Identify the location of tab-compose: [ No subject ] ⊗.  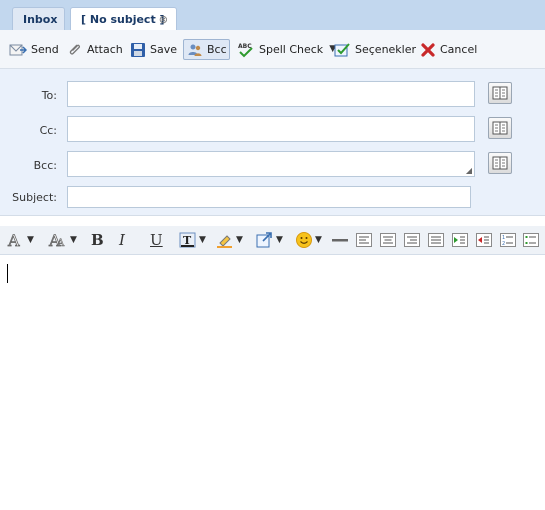
(123, 19).